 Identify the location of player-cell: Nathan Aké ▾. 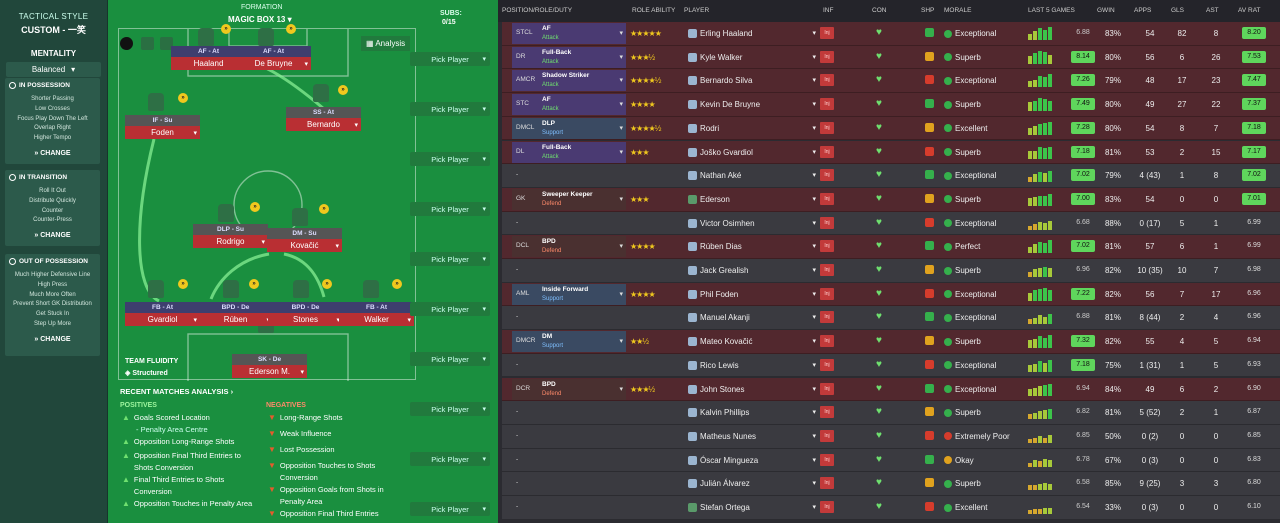
(752, 176).